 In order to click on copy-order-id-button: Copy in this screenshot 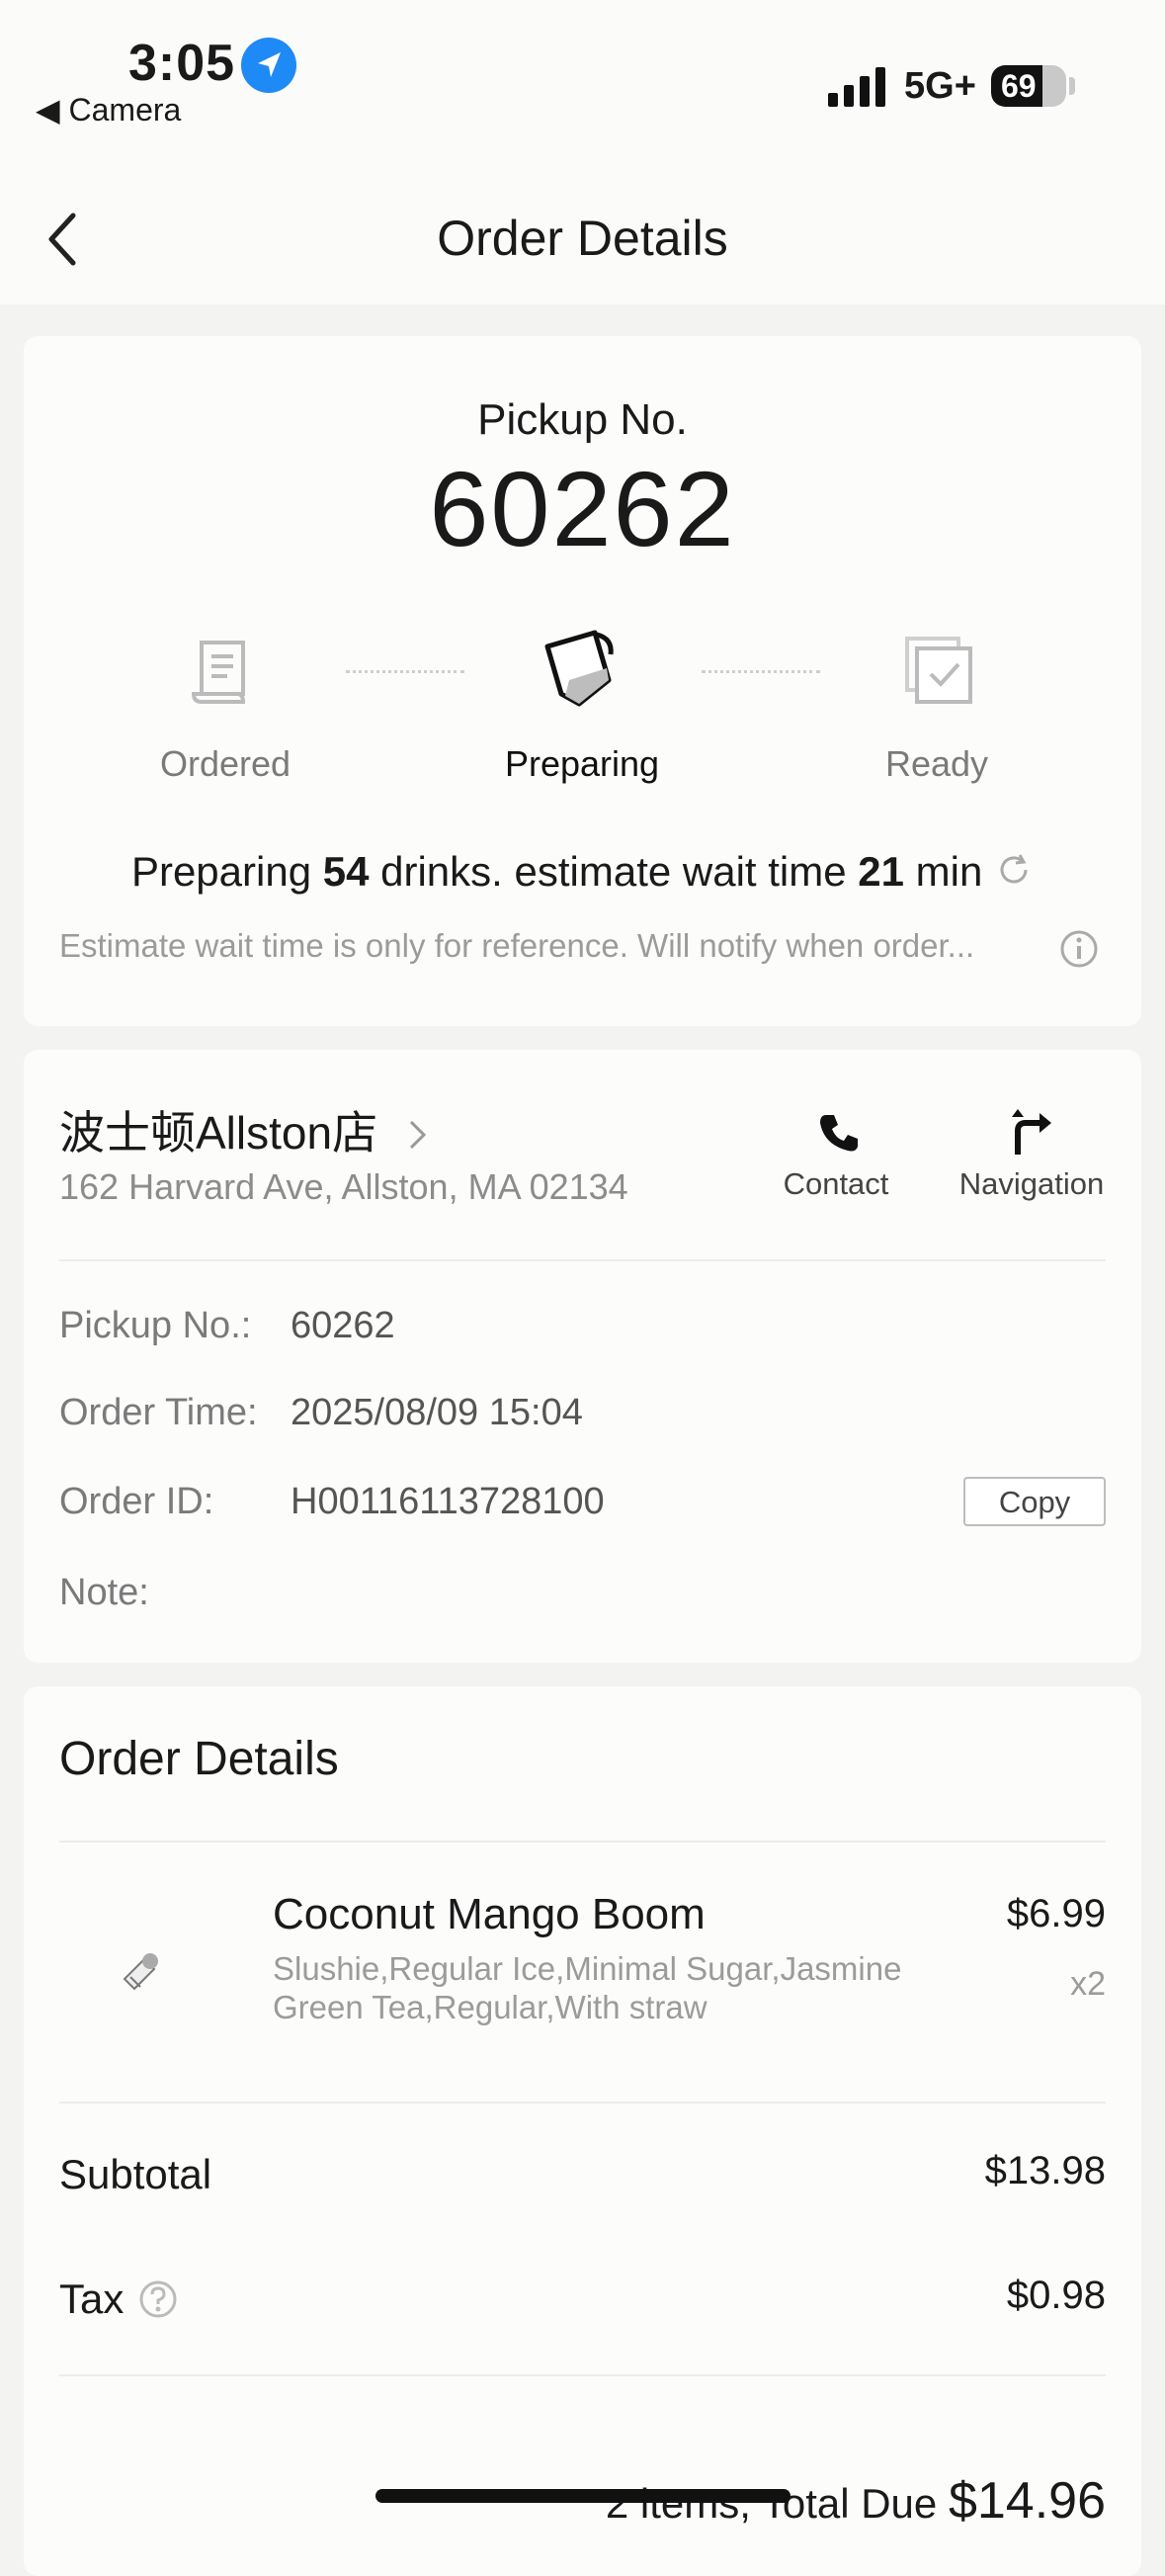, I will do `click(1034, 1501)`.